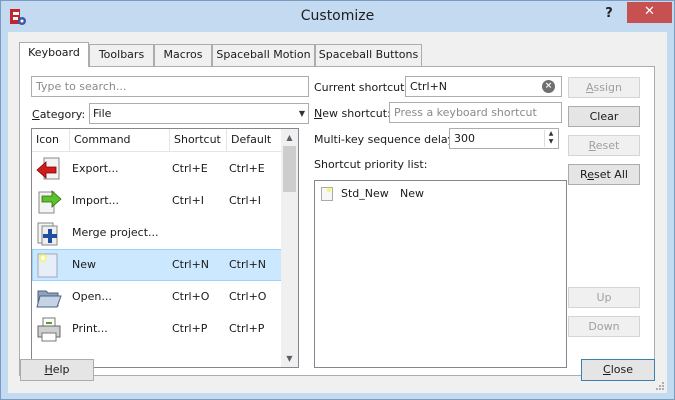 This screenshot has height=400, width=675. What do you see at coordinates (190, 168) in the screenshot?
I see `shortcut-cell: Ctrl+E` at bounding box center [190, 168].